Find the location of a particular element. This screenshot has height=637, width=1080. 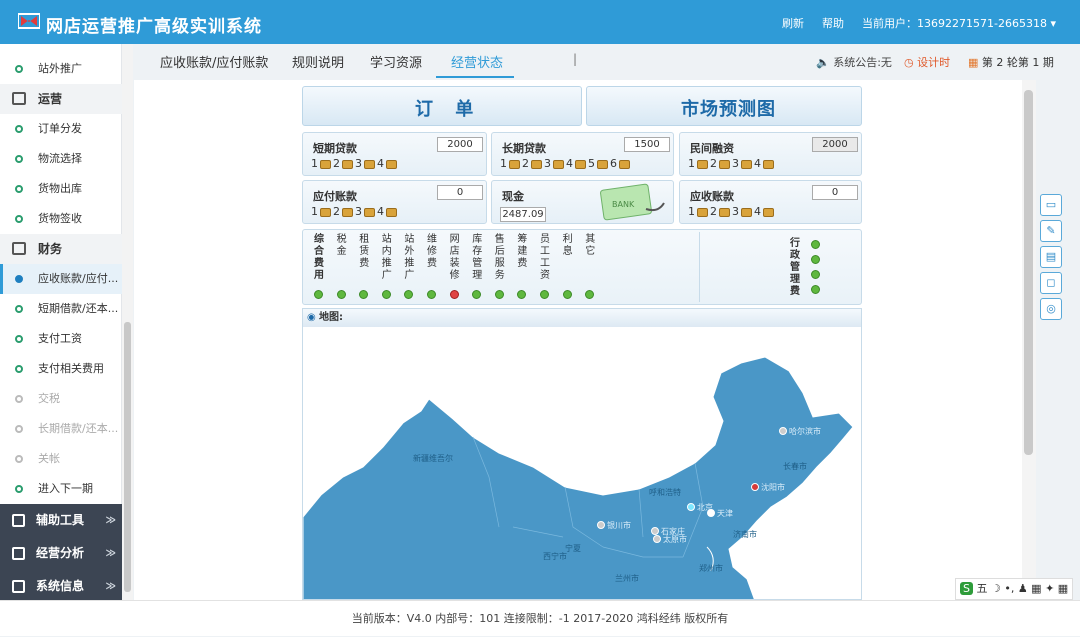

cash-box: 现金 2487.09 BANK is located at coordinates (582, 202).